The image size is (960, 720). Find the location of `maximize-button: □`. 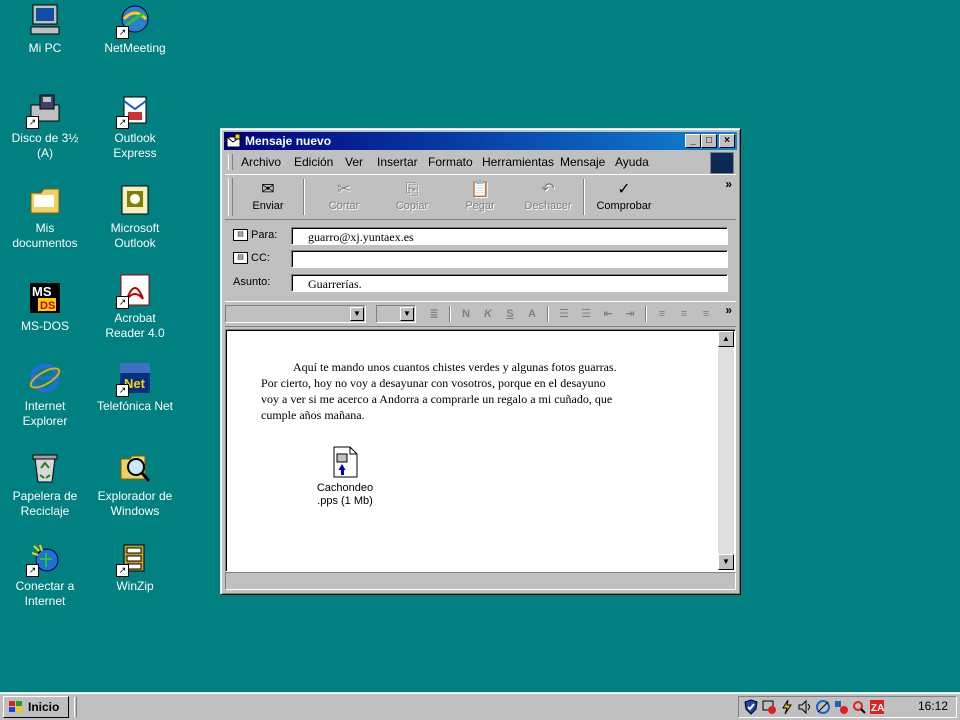

maximize-button: □ is located at coordinates (709, 141).